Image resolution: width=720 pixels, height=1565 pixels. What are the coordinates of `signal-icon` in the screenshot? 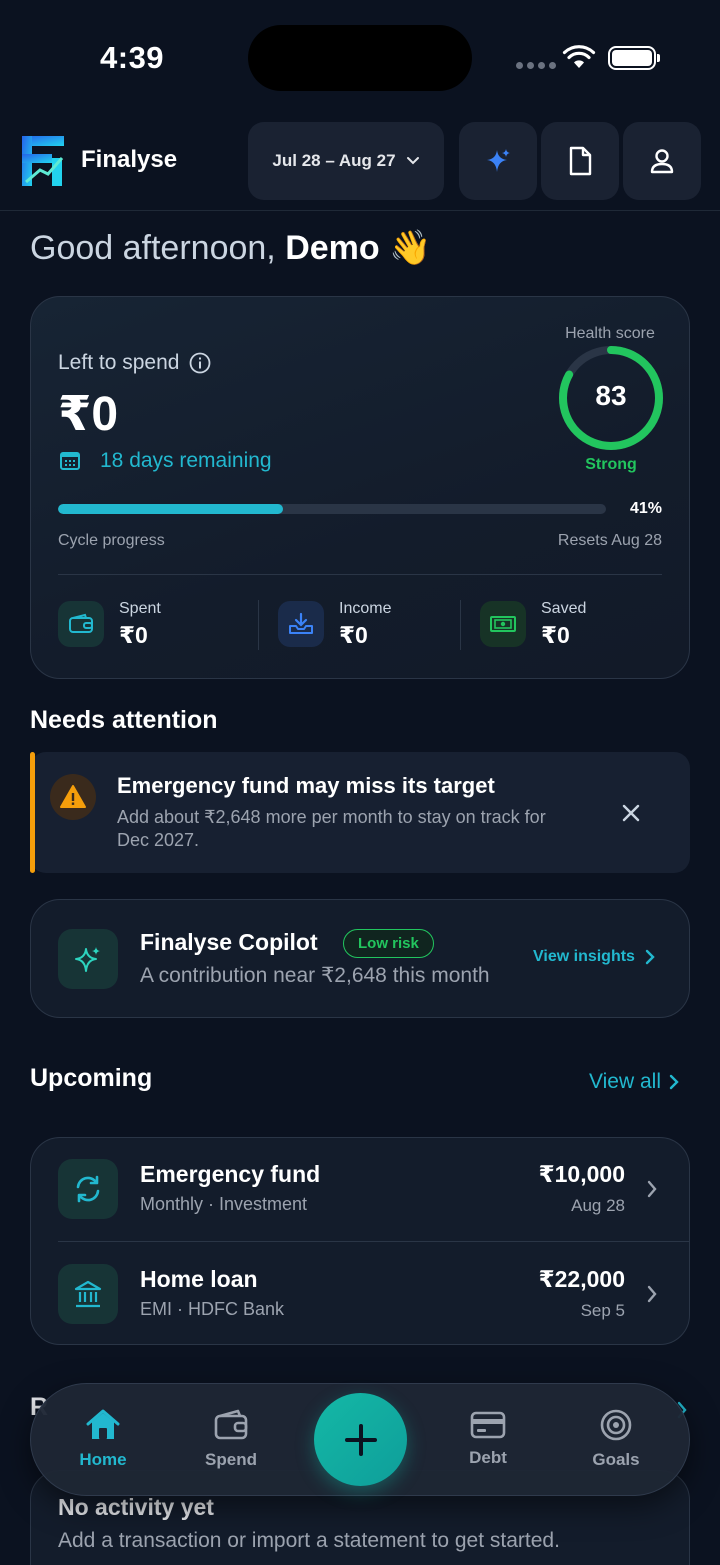 It's located at (536, 65).